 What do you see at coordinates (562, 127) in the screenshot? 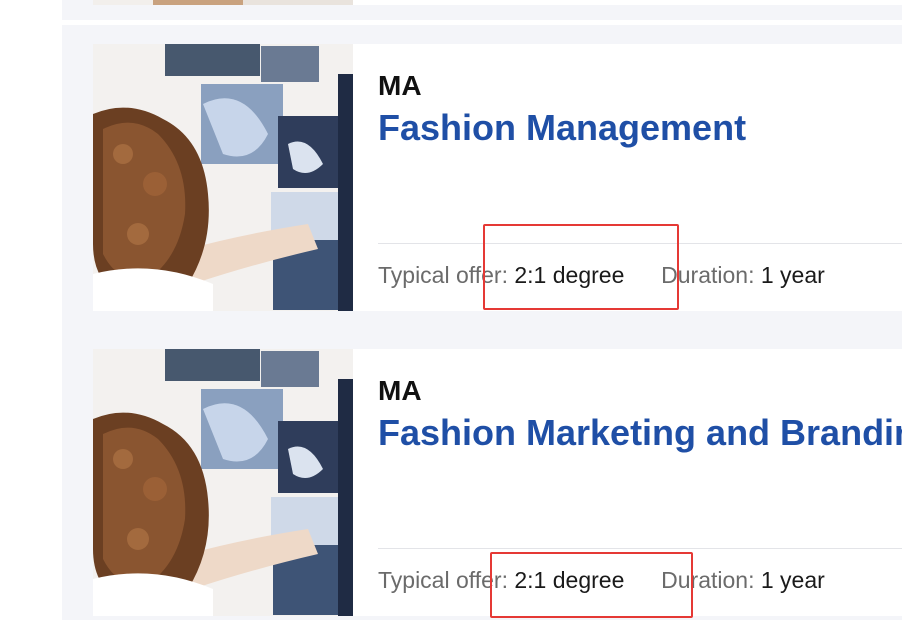
I see `course-title-link: Fashion Management` at bounding box center [562, 127].